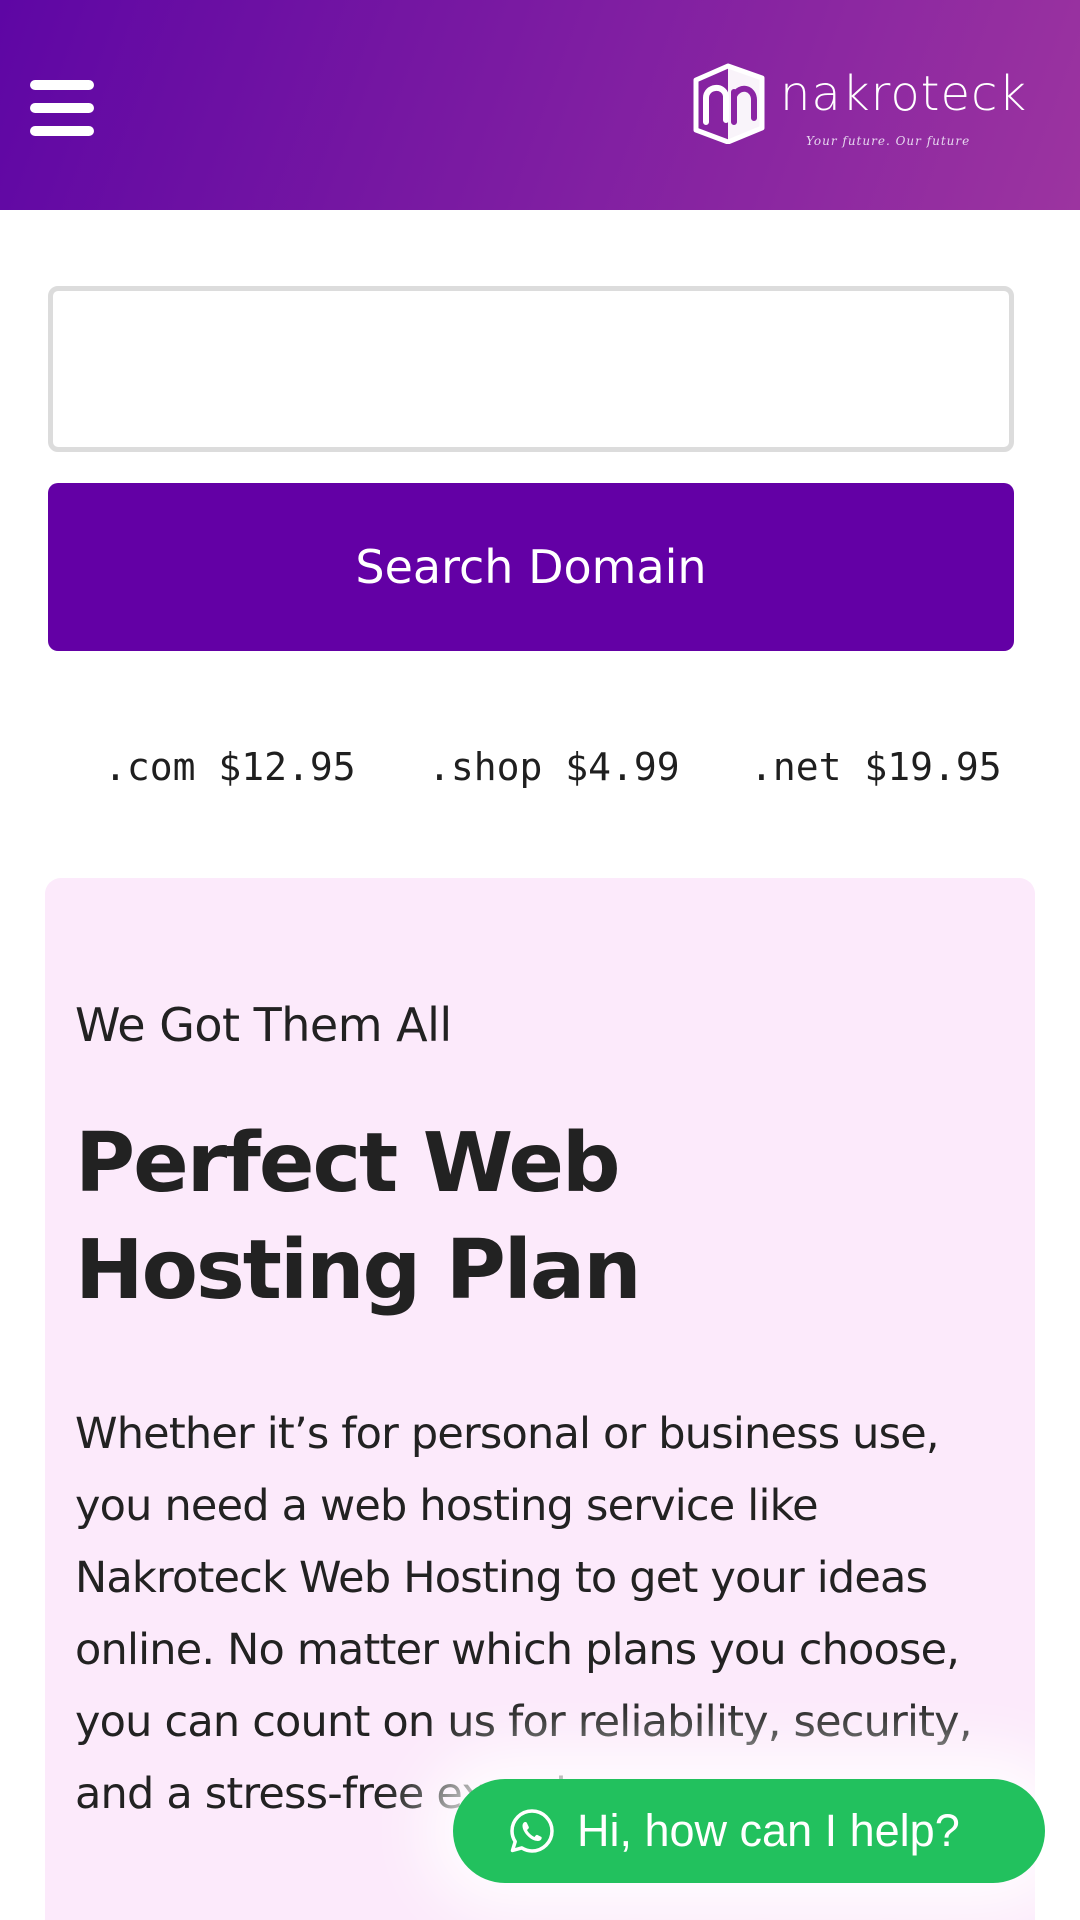  Describe the element at coordinates (904, 94) in the screenshot. I see `logo-wordmark: nakroteck` at that location.